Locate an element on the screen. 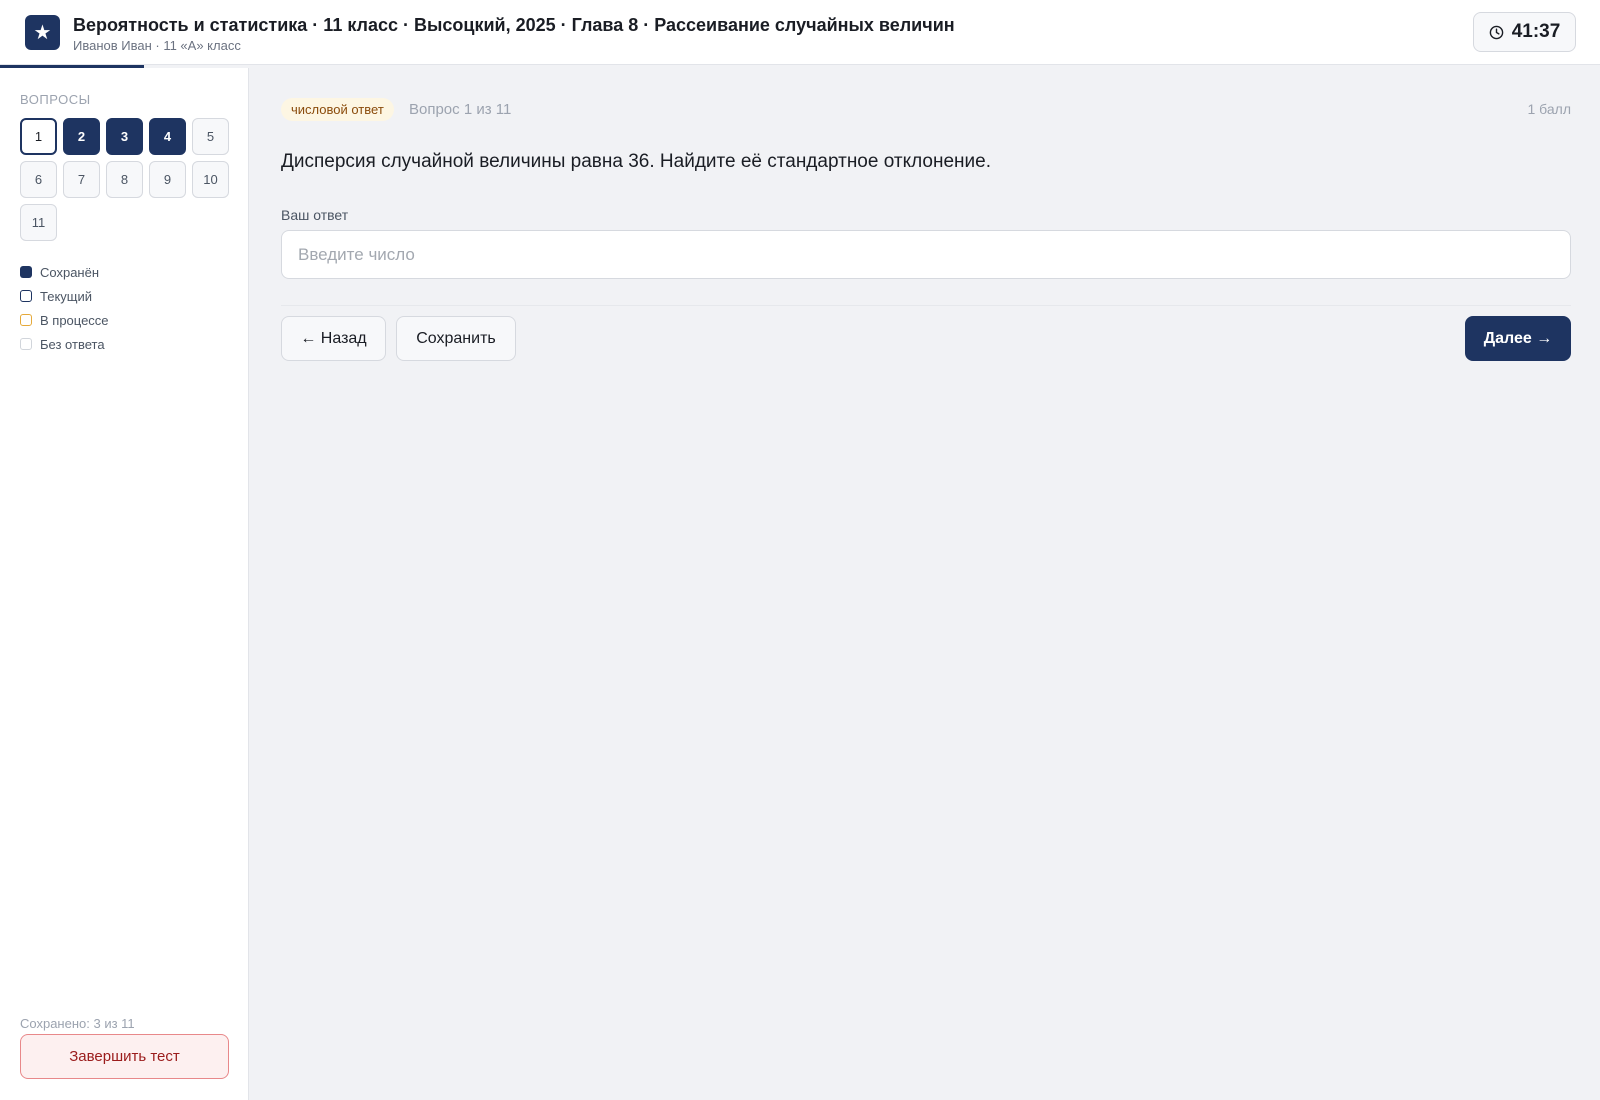 Image resolution: width=1600 pixels, height=1100 pixels. question-nav-9: 9 is located at coordinates (167, 179).